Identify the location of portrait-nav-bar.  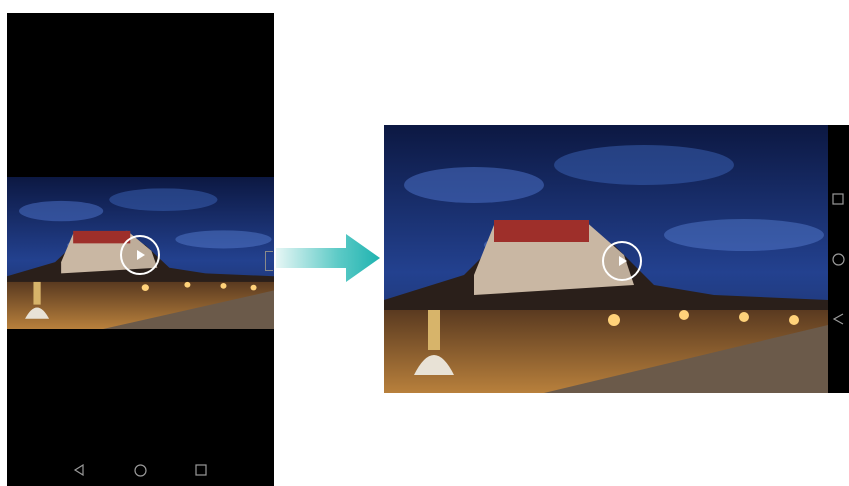
(140, 469).